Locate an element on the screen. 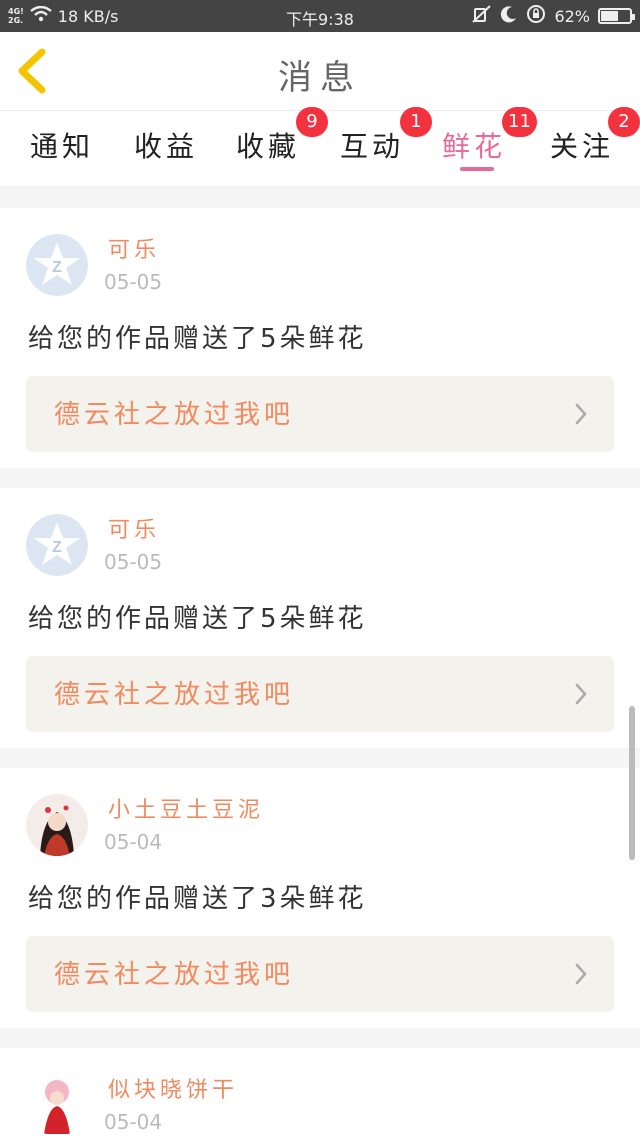  tab-flowers: 鲜花 11 is located at coordinates (489, 142).